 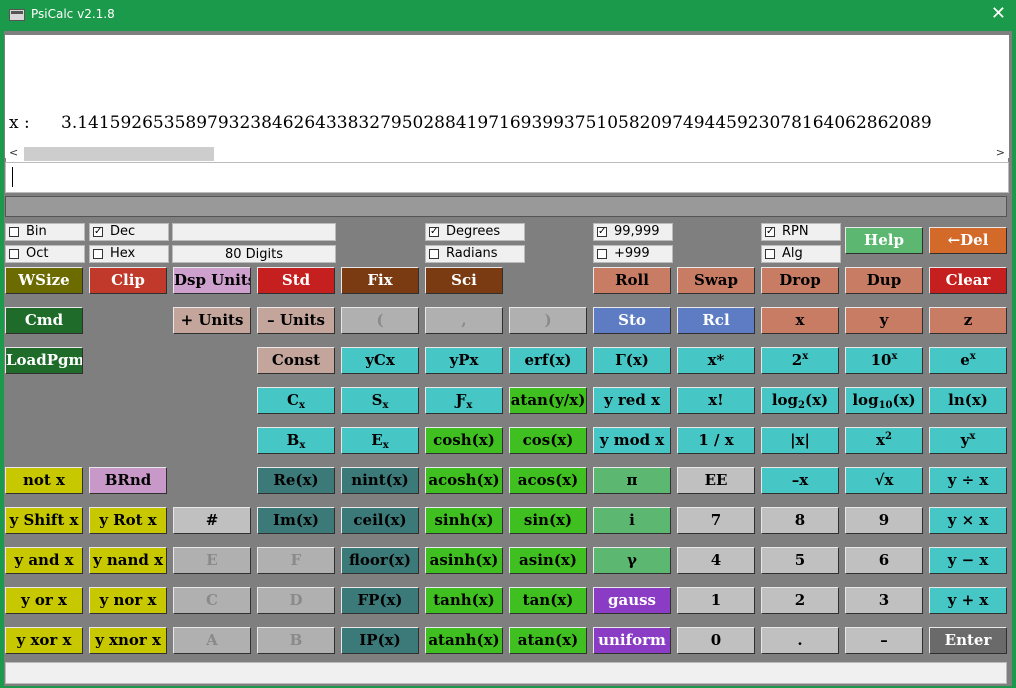 What do you see at coordinates (548, 320) in the screenshot?
I see `right-paren-button: )` at bounding box center [548, 320].